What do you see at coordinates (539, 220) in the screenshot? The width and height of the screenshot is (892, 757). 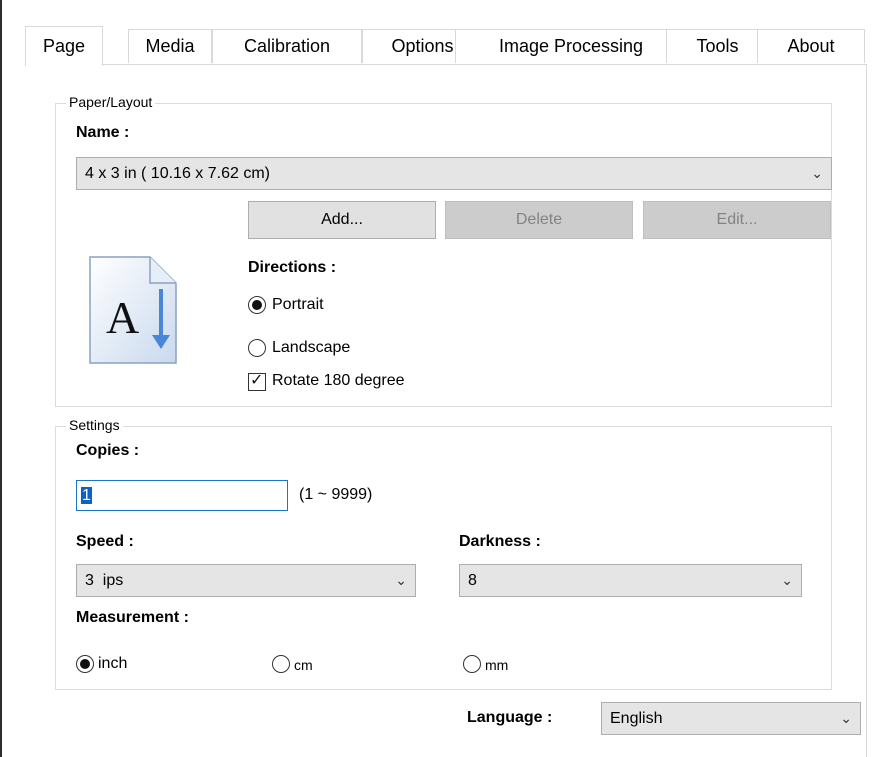 I see `delete-button: Delete` at bounding box center [539, 220].